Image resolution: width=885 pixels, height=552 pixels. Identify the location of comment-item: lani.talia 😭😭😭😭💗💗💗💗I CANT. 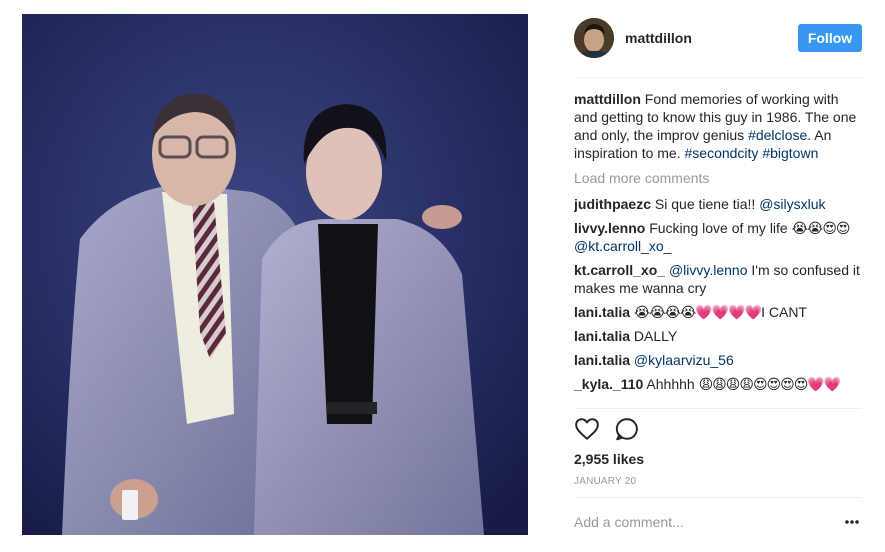
(718, 312).